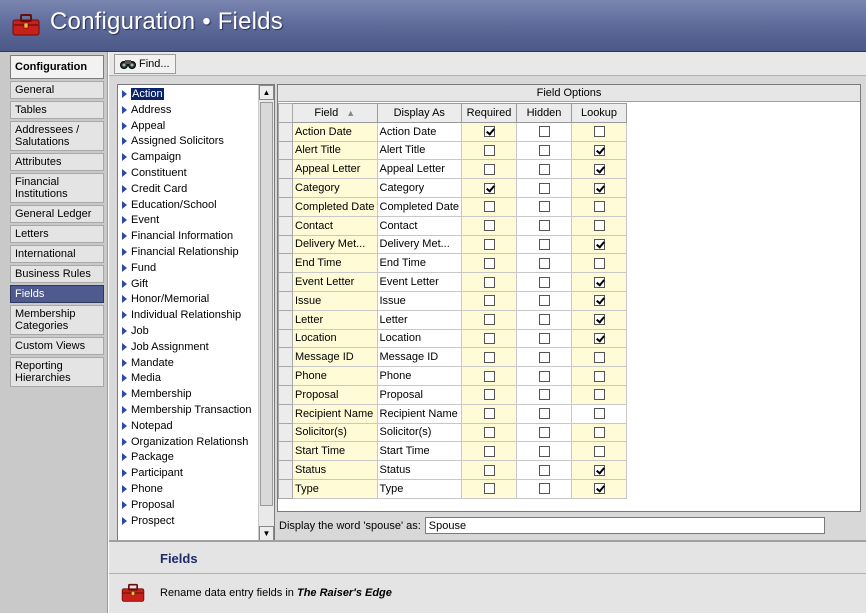 The image size is (866, 613). What do you see at coordinates (190, 316) in the screenshot?
I see `list-item: Individual Relationship` at bounding box center [190, 316].